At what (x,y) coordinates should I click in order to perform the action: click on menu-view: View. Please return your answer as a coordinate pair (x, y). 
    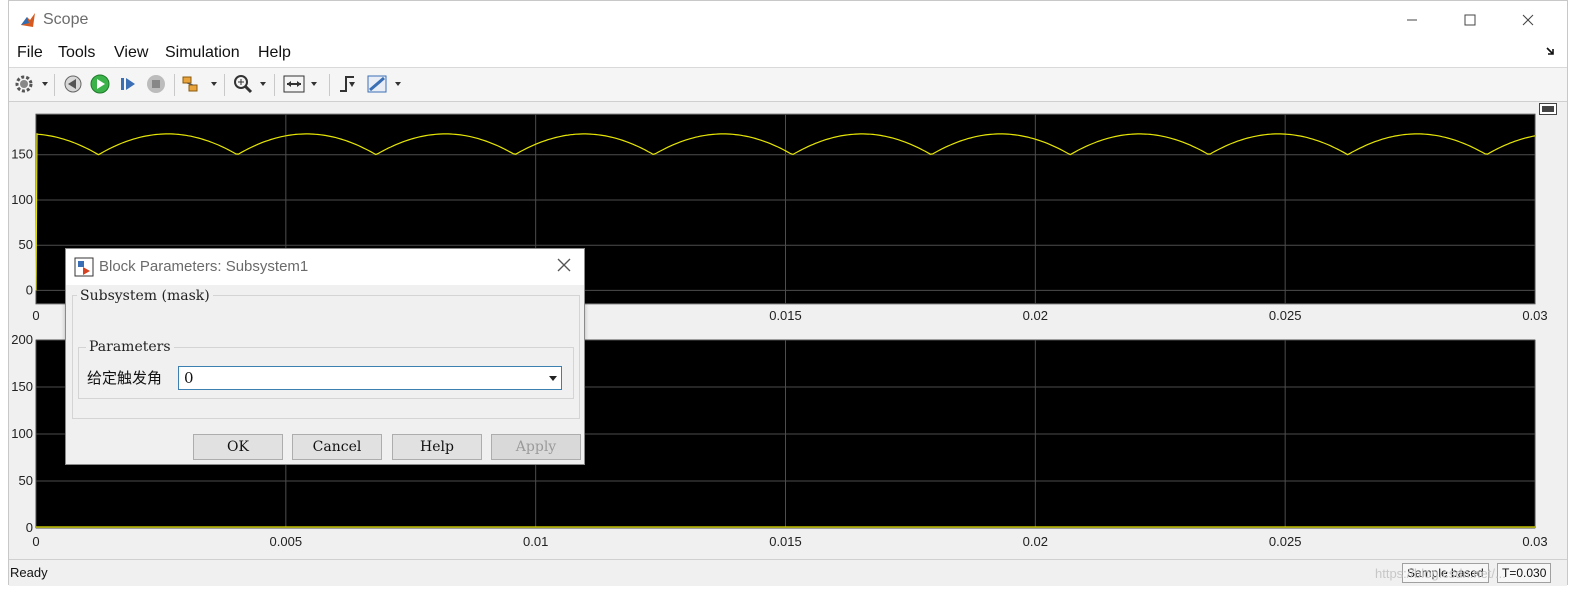
    Looking at the image, I should click on (131, 53).